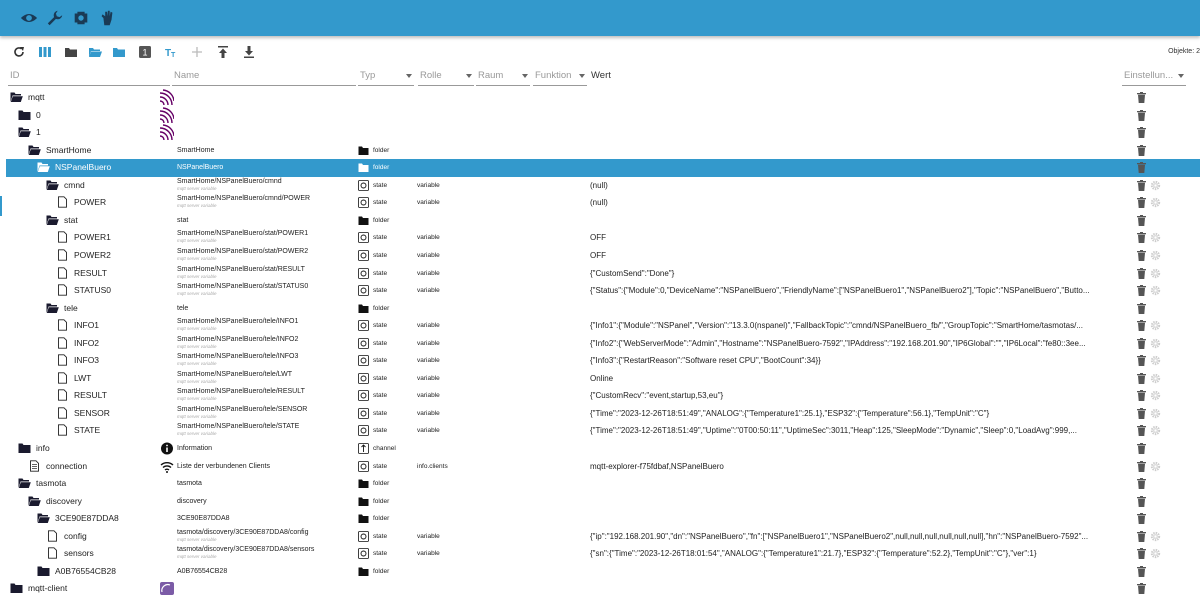 The width and height of the screenshot is (1200, 602). What do you see at coordinates (87, 518) in the screenshot?
I see `tree-item-label: 3CE90E87DDA8` at bounding box center [87, 518].